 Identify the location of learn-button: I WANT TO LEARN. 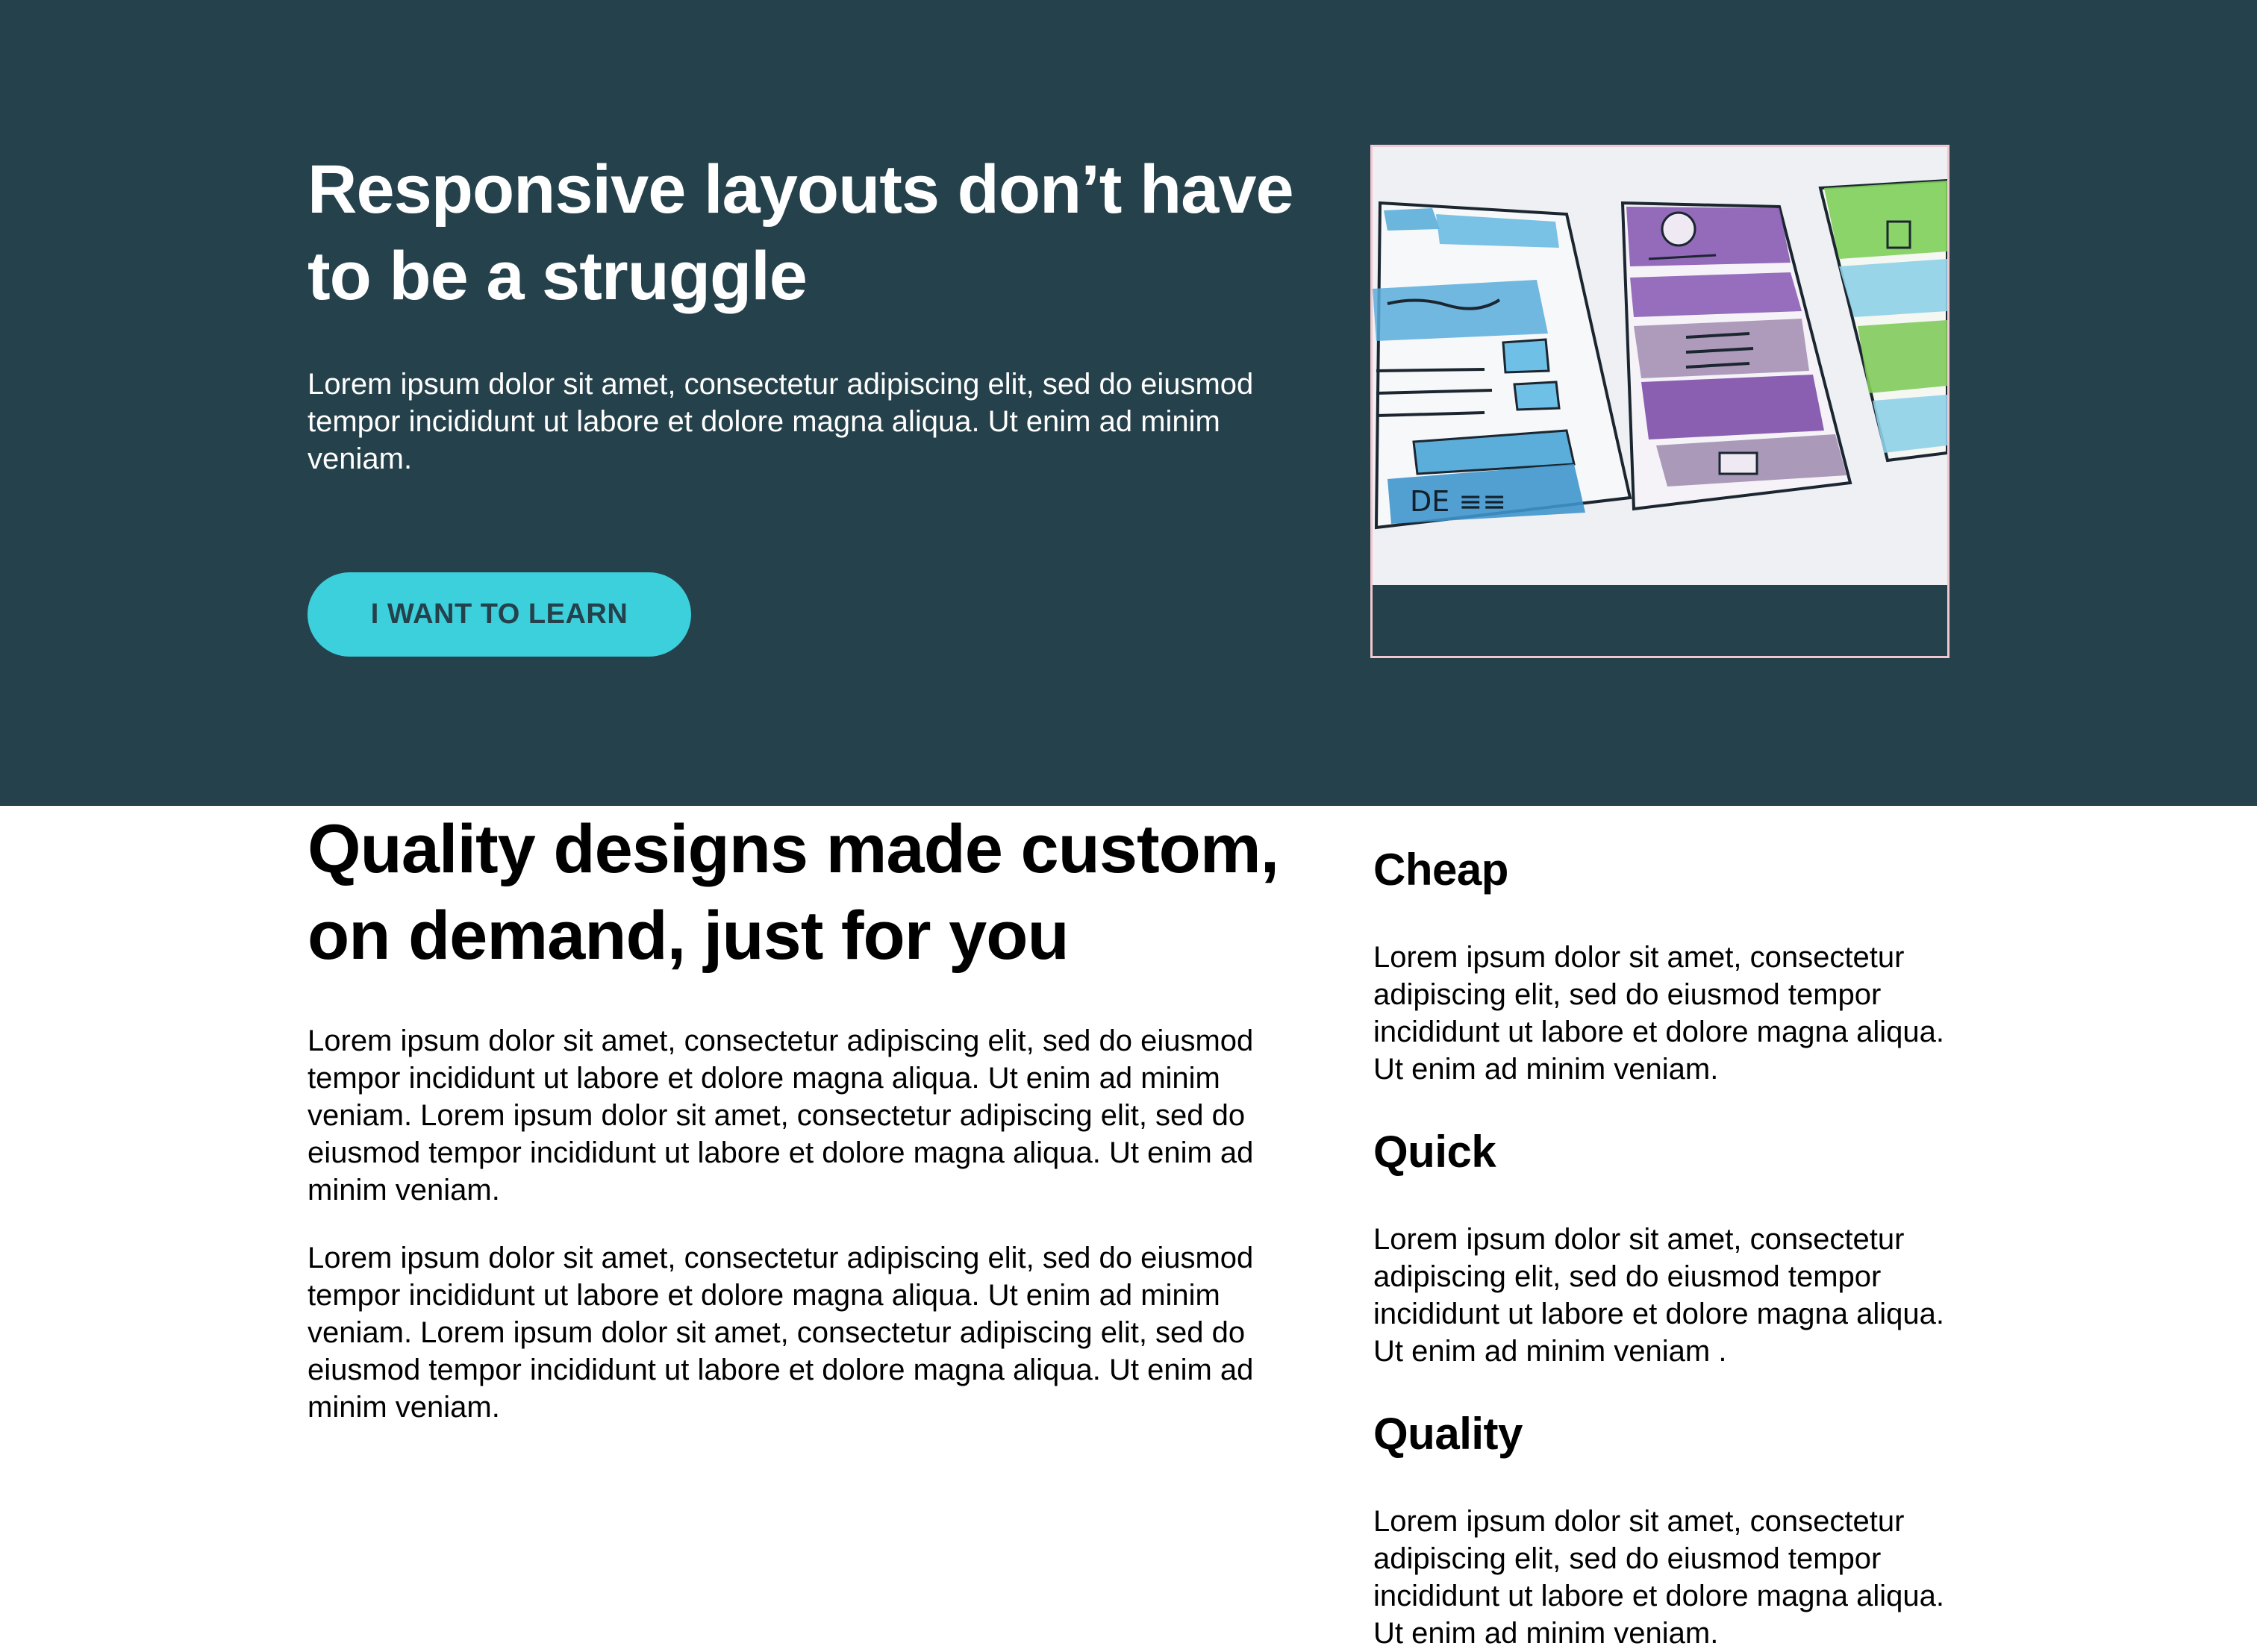
(499, 615).